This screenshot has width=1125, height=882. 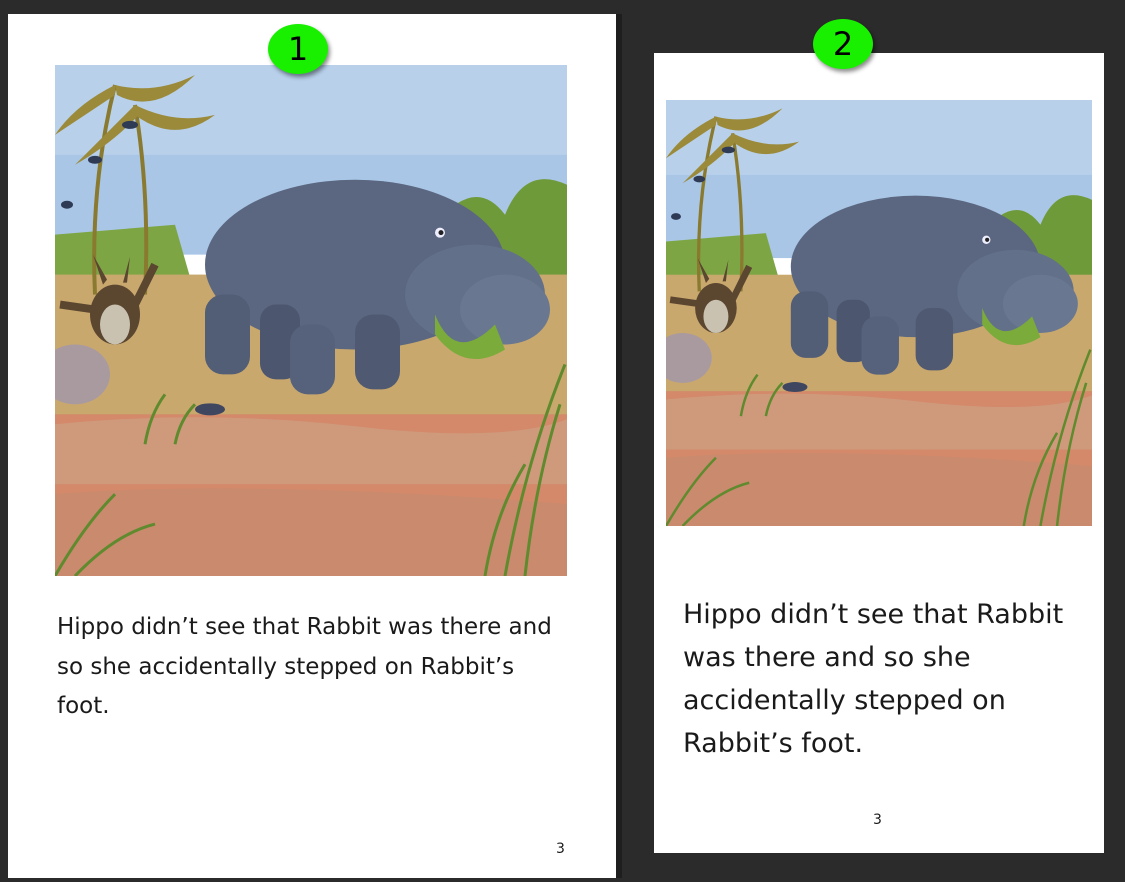 What do you see at coordinates (843, 44) in the screenshot?
I see `version-badge-2: 2` at bounding box center [843, 44].